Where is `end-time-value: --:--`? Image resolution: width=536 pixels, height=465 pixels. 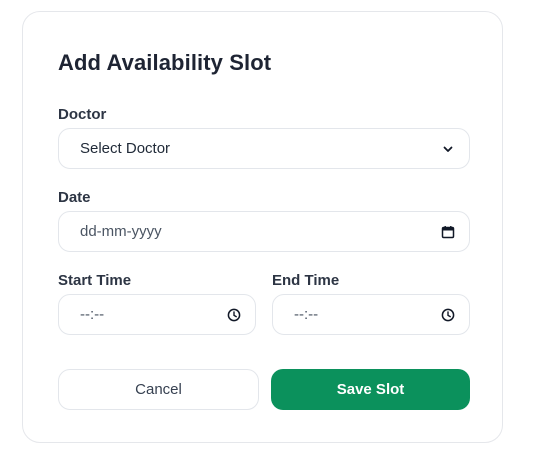 end-time-value: --:-- is located at coordinates (306, 314).